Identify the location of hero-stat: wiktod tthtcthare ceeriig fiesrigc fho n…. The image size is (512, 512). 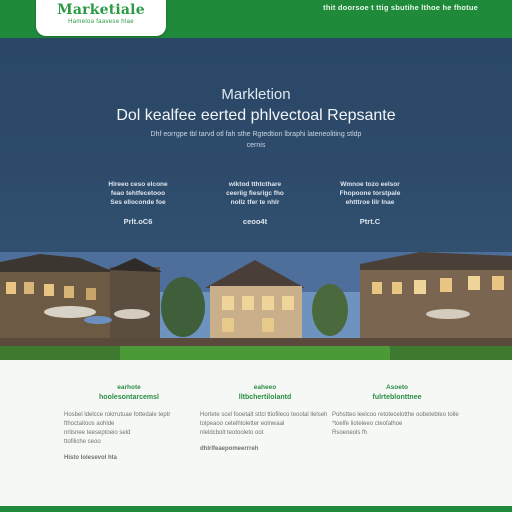
(255, 203).